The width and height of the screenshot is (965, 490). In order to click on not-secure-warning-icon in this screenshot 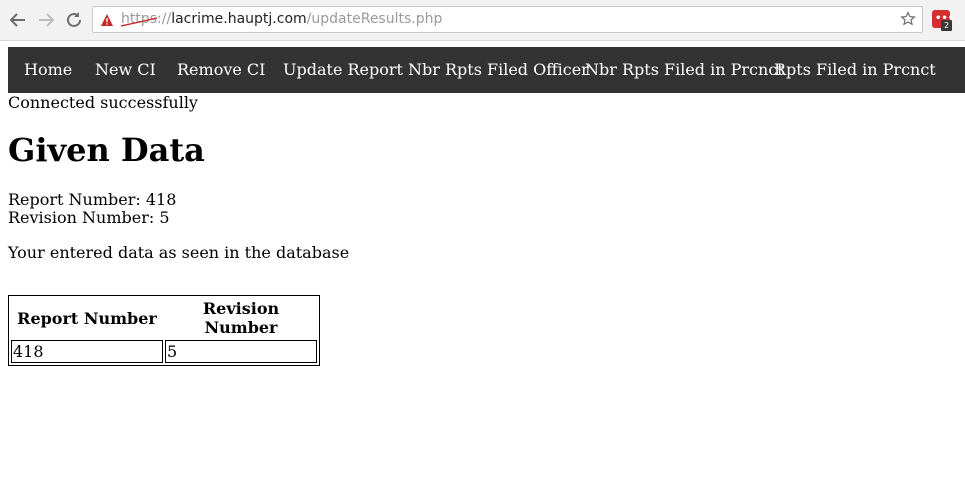, I will do `click(107, 21)`.